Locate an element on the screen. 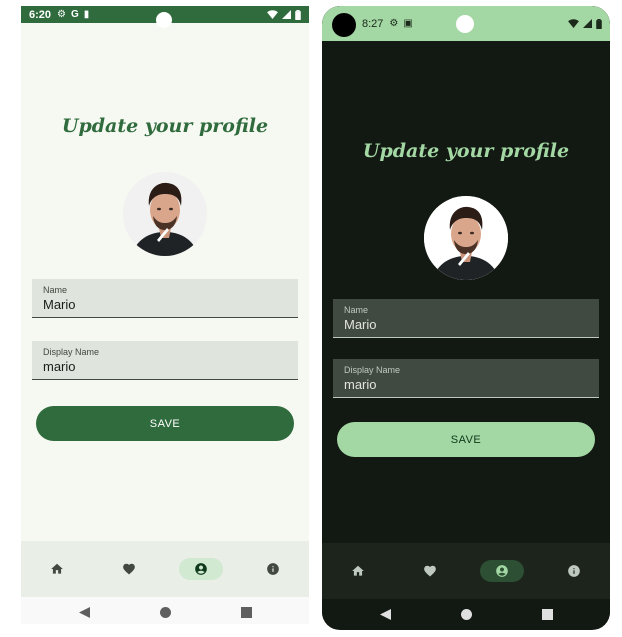 Image resolution: width=622 pixels, height=637 pixels. text-field-icon: ▣ is located at coordinates (408, 23).